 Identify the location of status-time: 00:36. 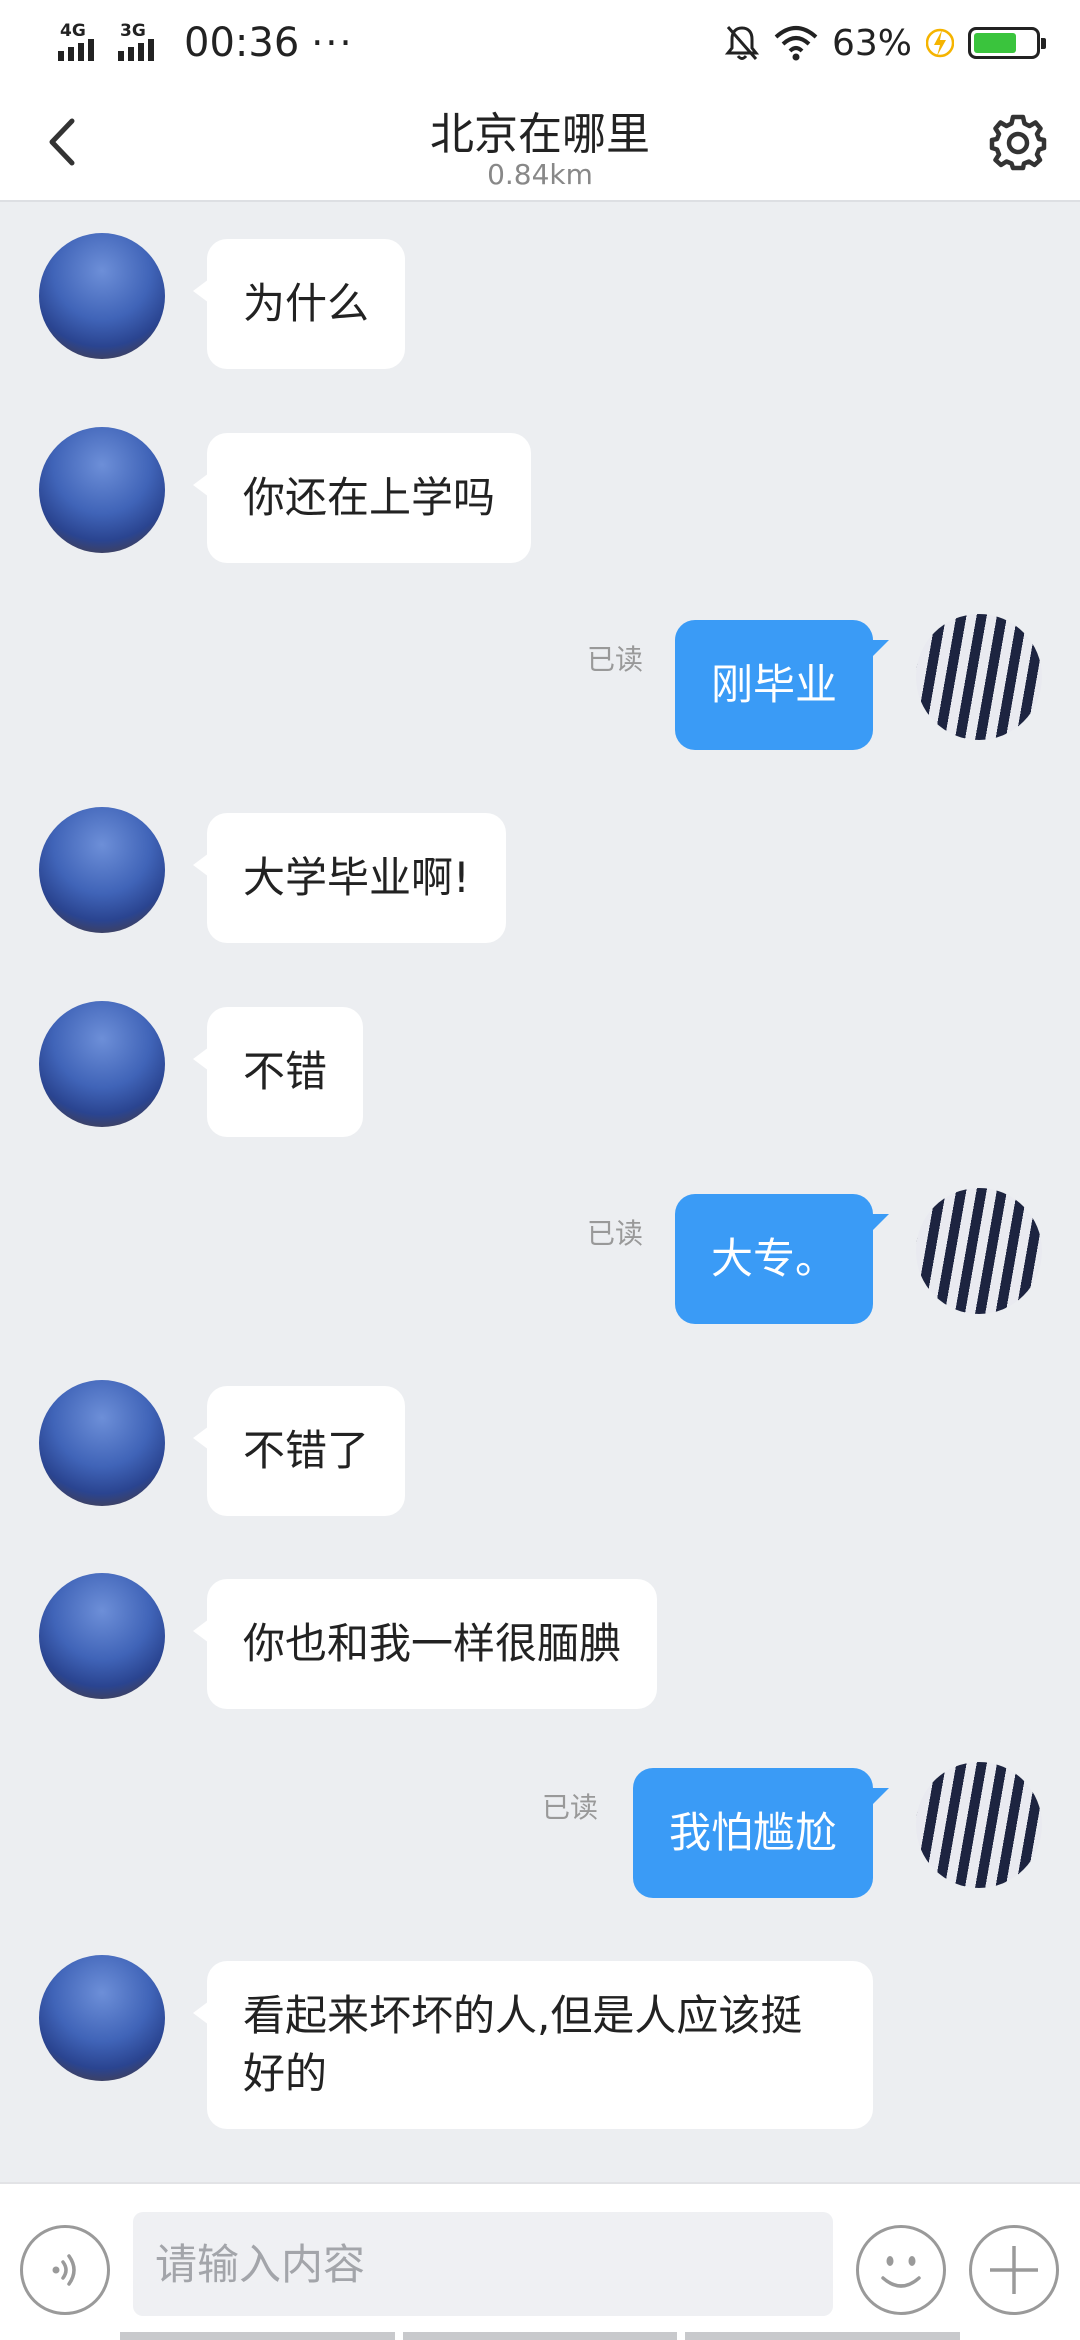
(242, 43).